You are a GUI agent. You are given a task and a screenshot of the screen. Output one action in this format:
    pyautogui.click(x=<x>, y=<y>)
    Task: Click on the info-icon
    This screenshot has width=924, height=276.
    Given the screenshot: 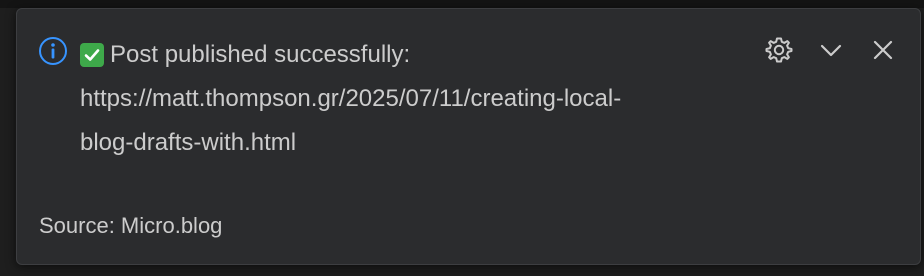 What is the action you would take?
    pyautogui.click(x=53, y=51)
    